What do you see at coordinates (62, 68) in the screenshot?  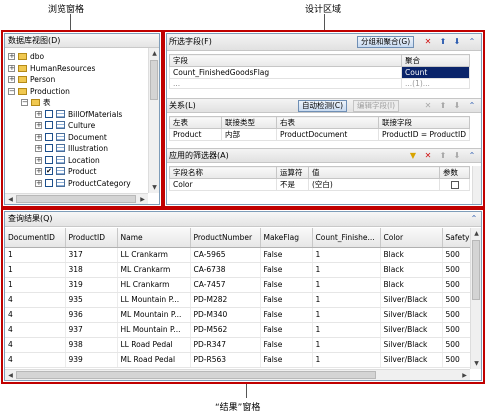 I see `tree-node-label: HumanResources` at bounding box center [62, 68].